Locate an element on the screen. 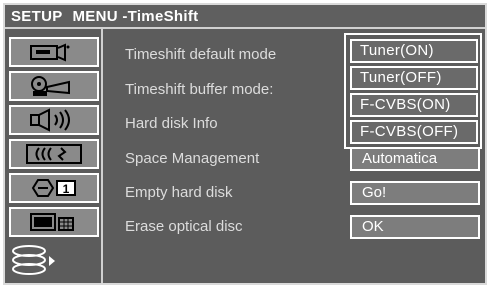 Image resolution: width=493 pixels, height=289 pixels. menu-item-erase-optical-disc: Erase optical disc is located at coordinates (184, 226).